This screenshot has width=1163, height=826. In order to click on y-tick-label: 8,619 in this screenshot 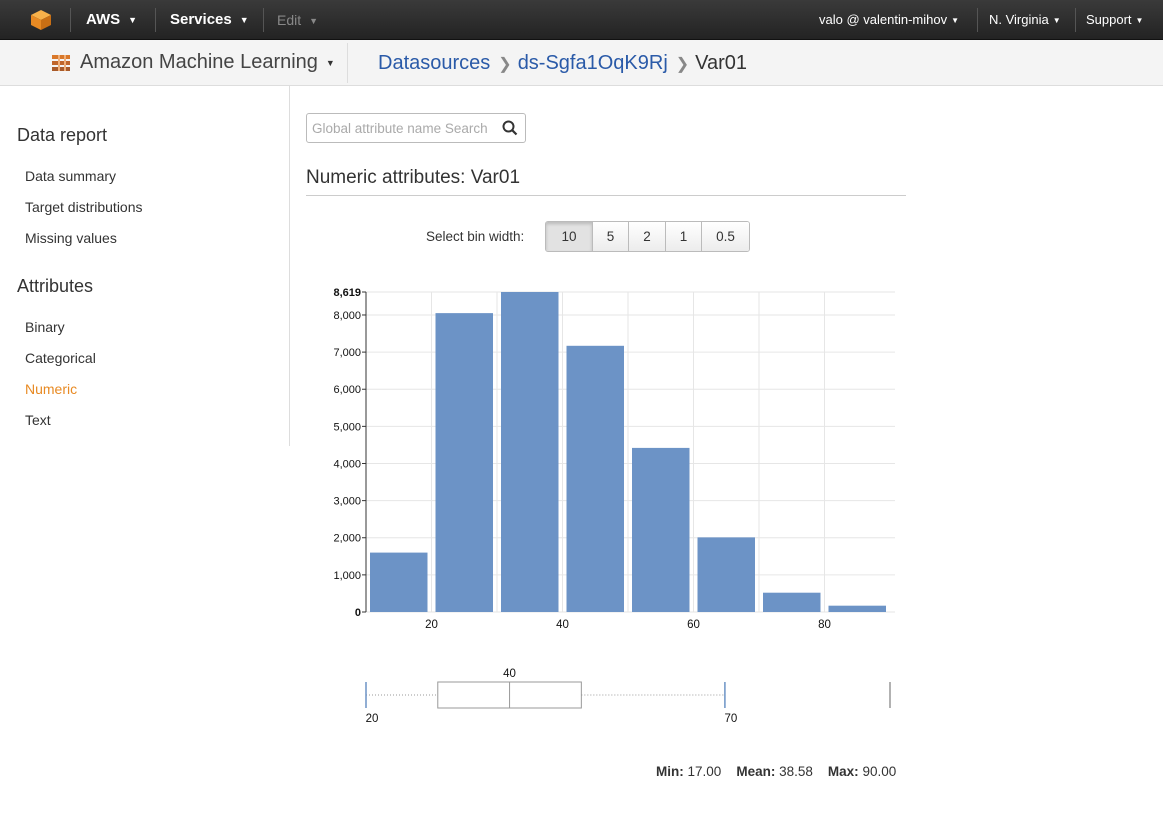, I will do `click(347, 293)`.